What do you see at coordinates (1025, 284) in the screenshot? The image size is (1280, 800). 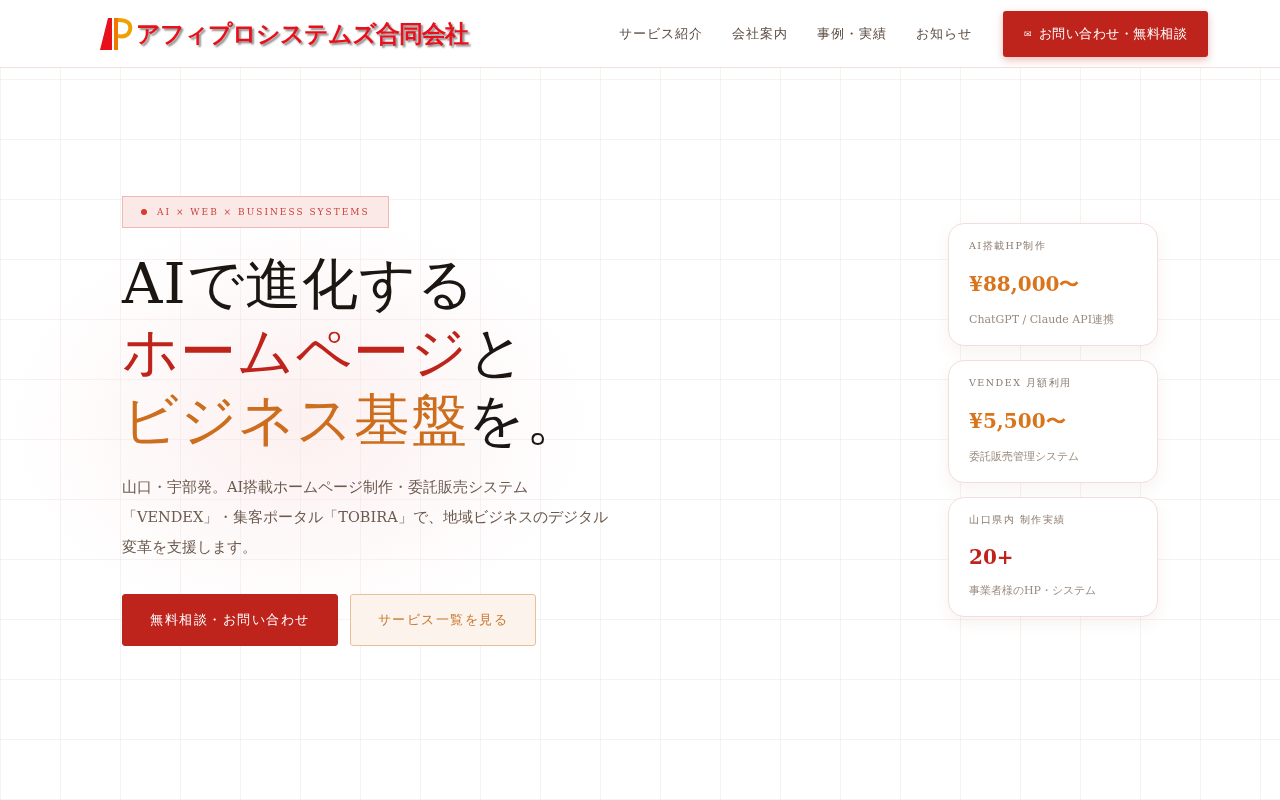 I see `stat-value: ¥88,000〜` at bounding box center [1025, 284].